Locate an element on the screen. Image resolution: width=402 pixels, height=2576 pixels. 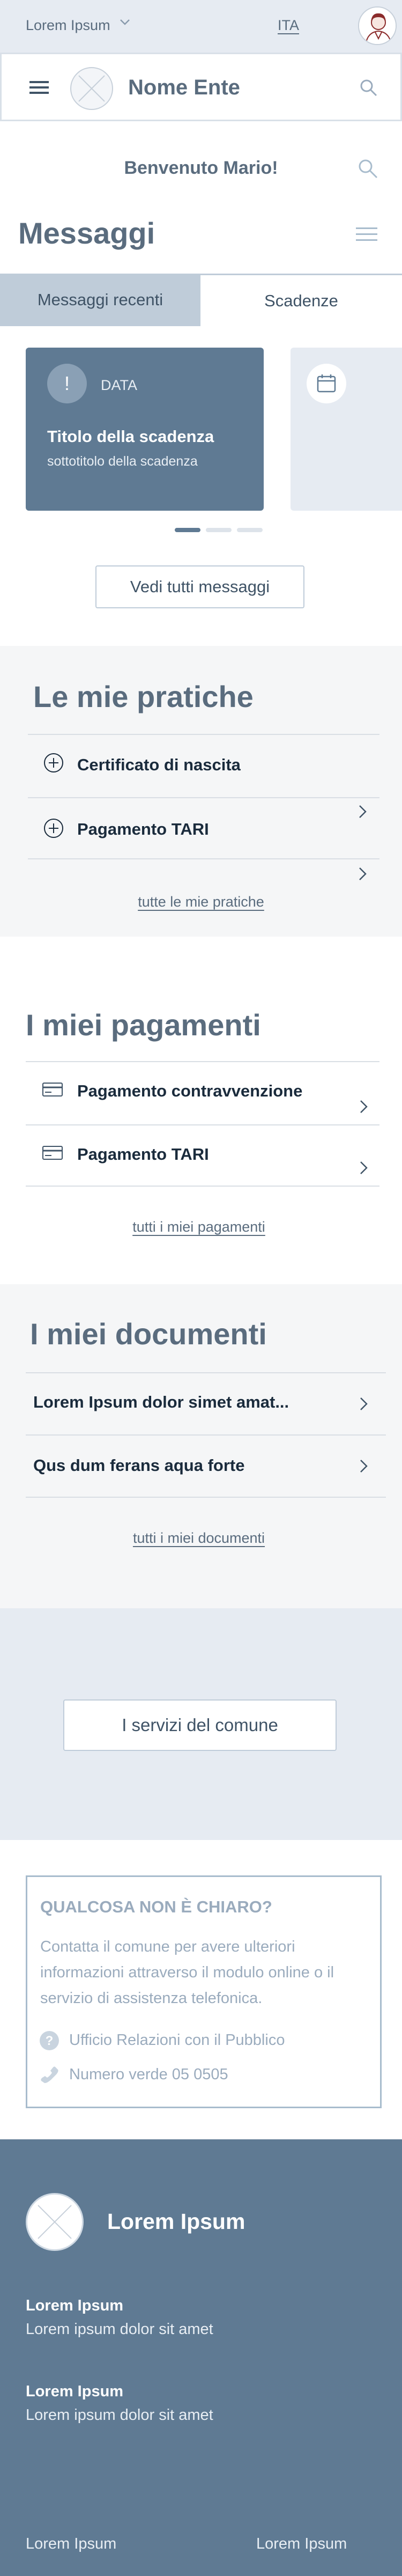
site-header: Nome Ente is located at coordinates (201, 87).